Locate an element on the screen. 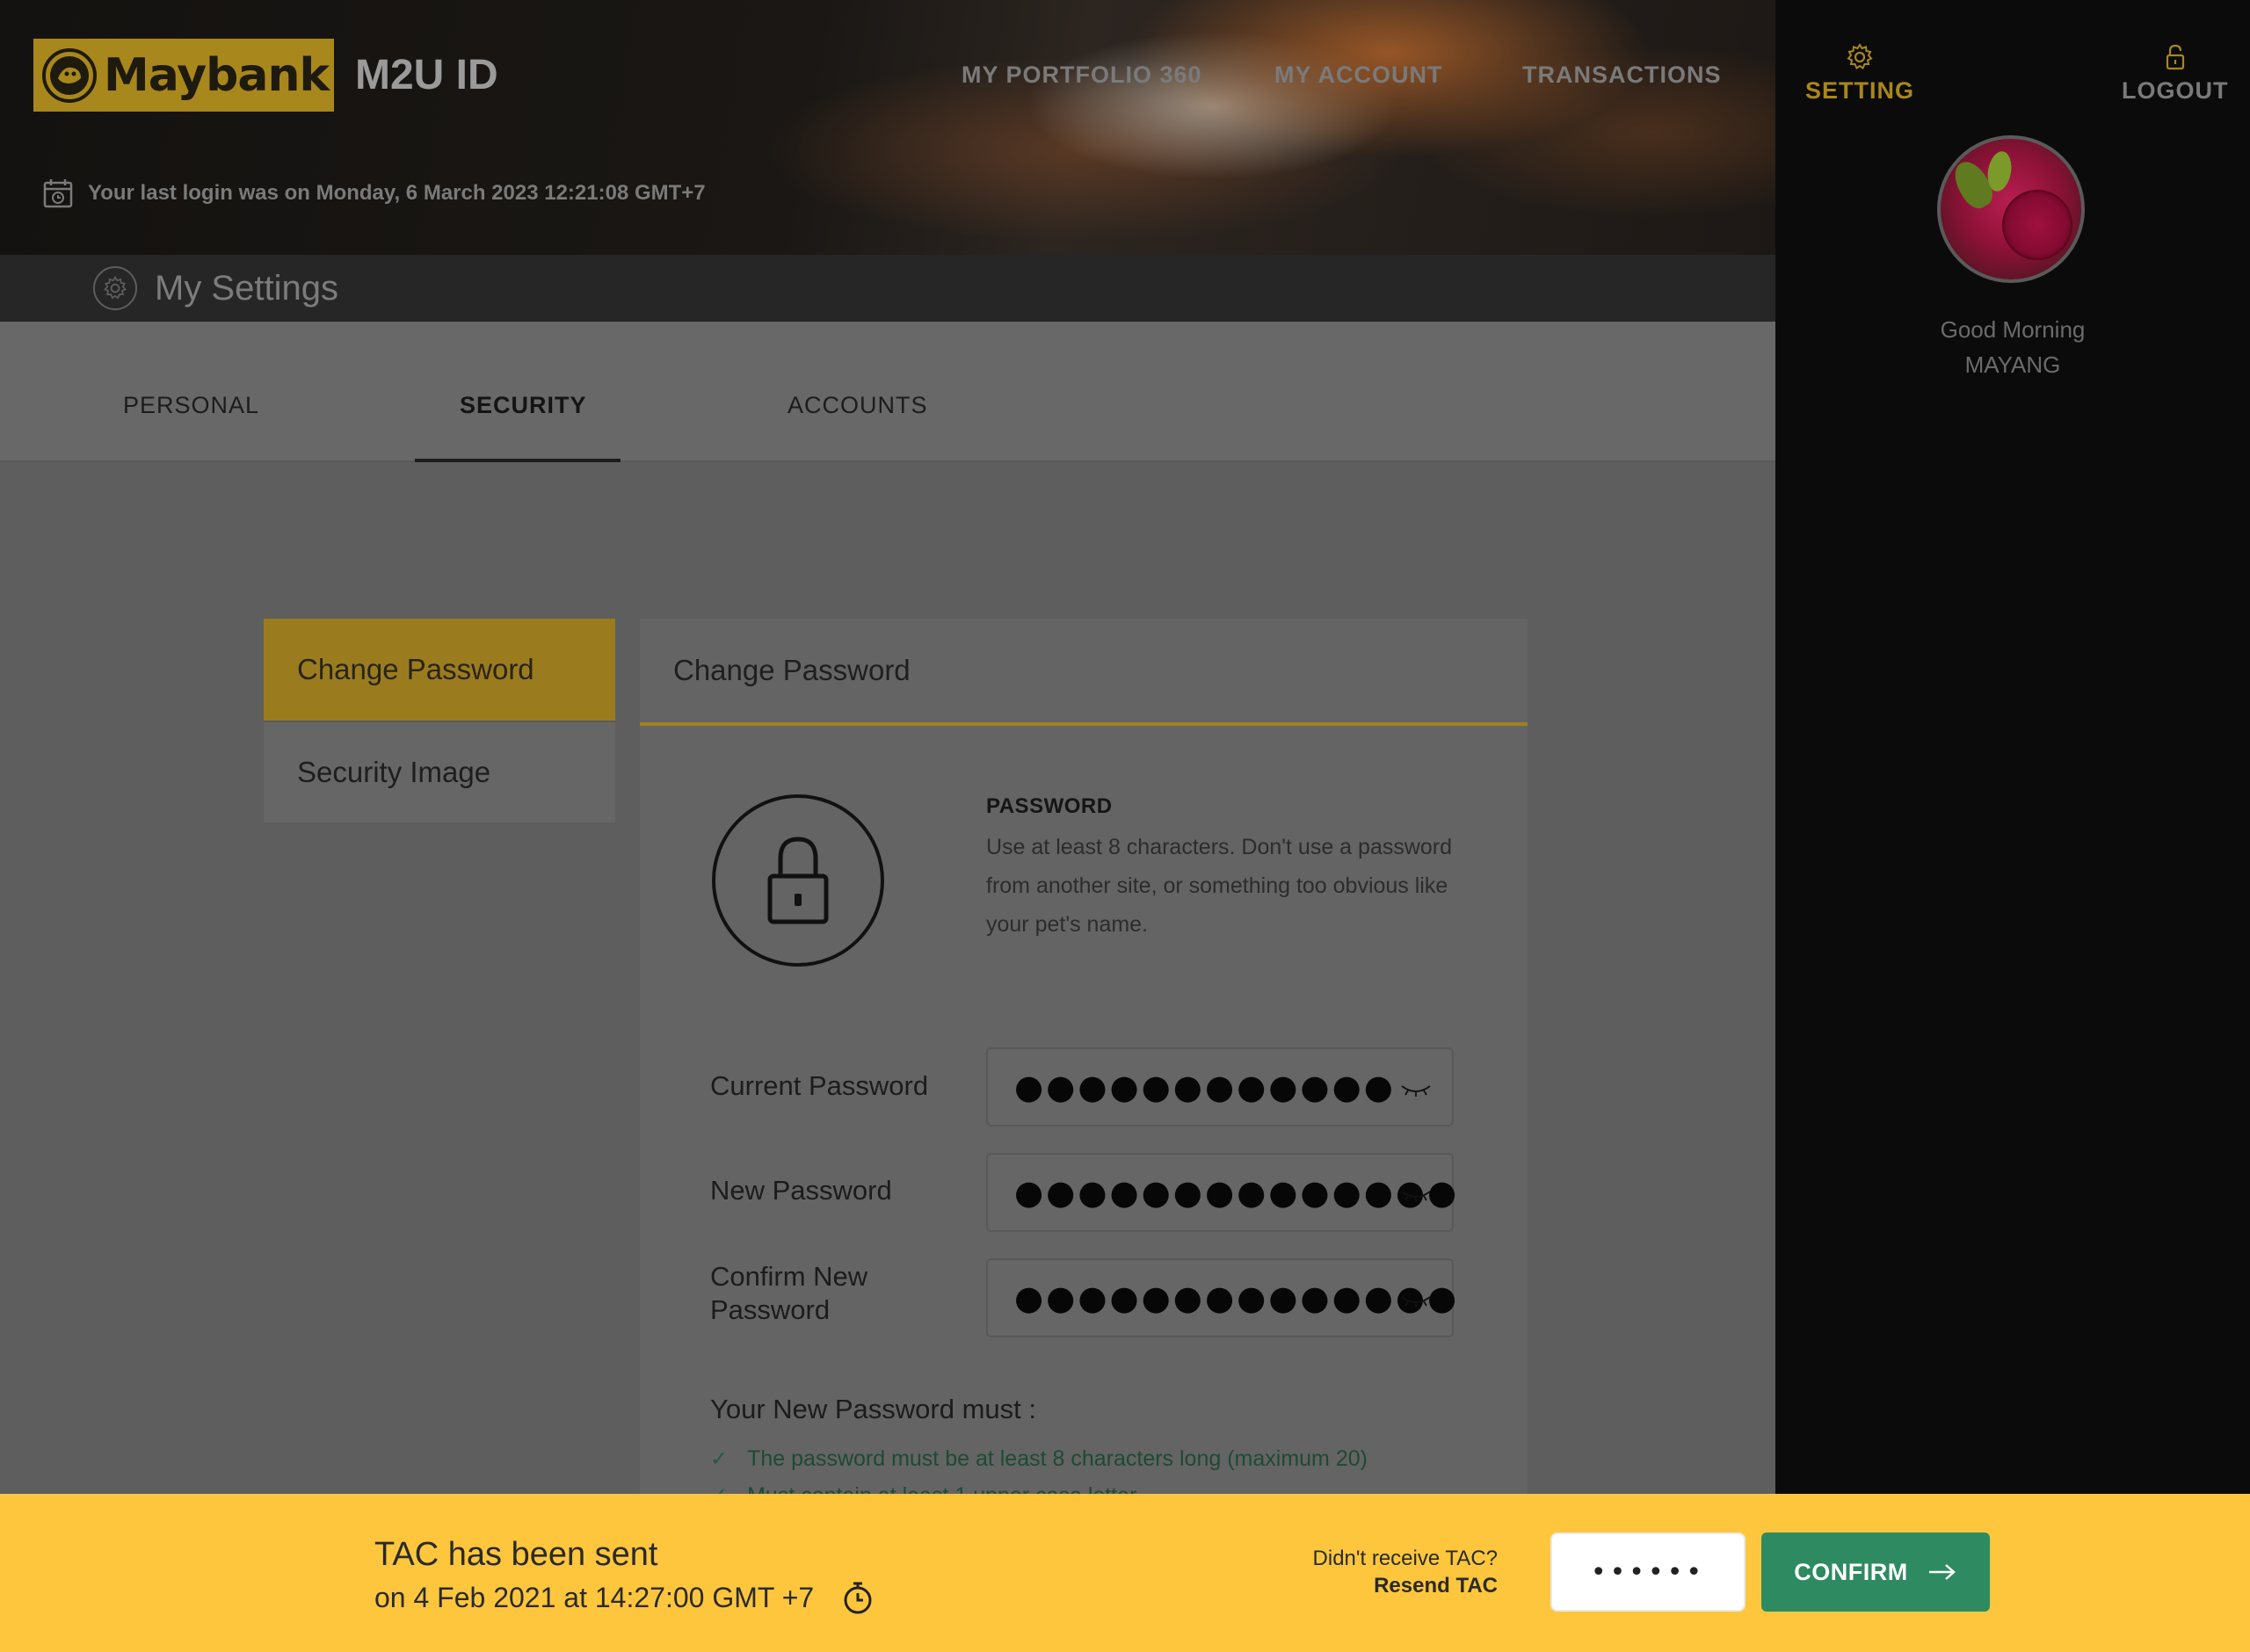 Image resolution: width=2250 pixels, height=1652 pixels. check-icon: ✓ is located at coordinates (719, 1459).